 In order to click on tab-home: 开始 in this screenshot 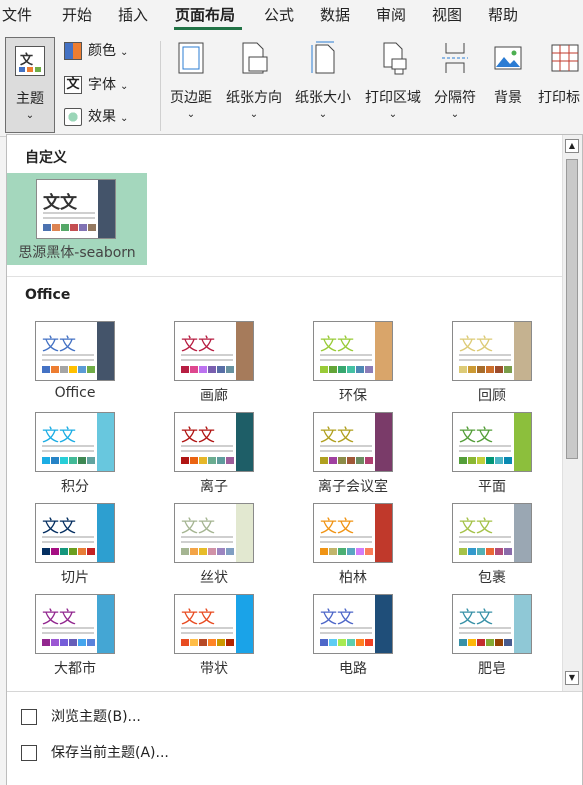, I will do `click(77, 15)`.